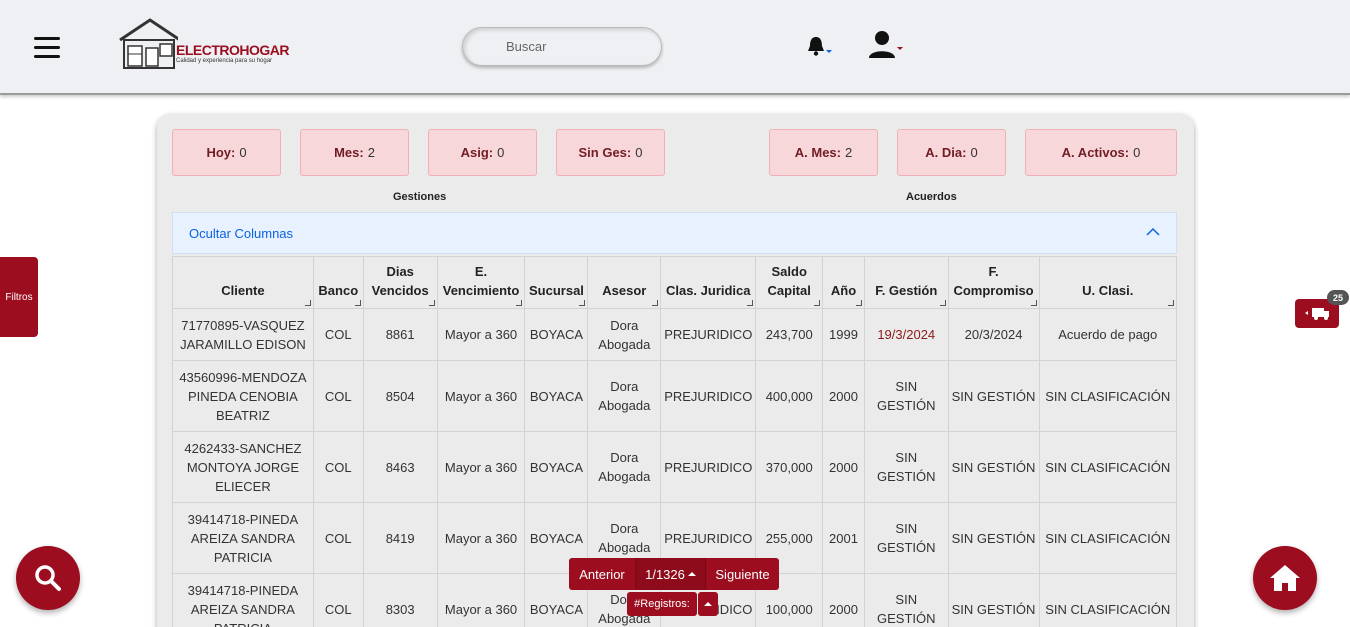 The height and width of the screenshot is (627, 1350). What do you see at coordinates (19, 297) in the screenshot?
I see `filtros-tab: Filtros` at bounding box center [19, 297].